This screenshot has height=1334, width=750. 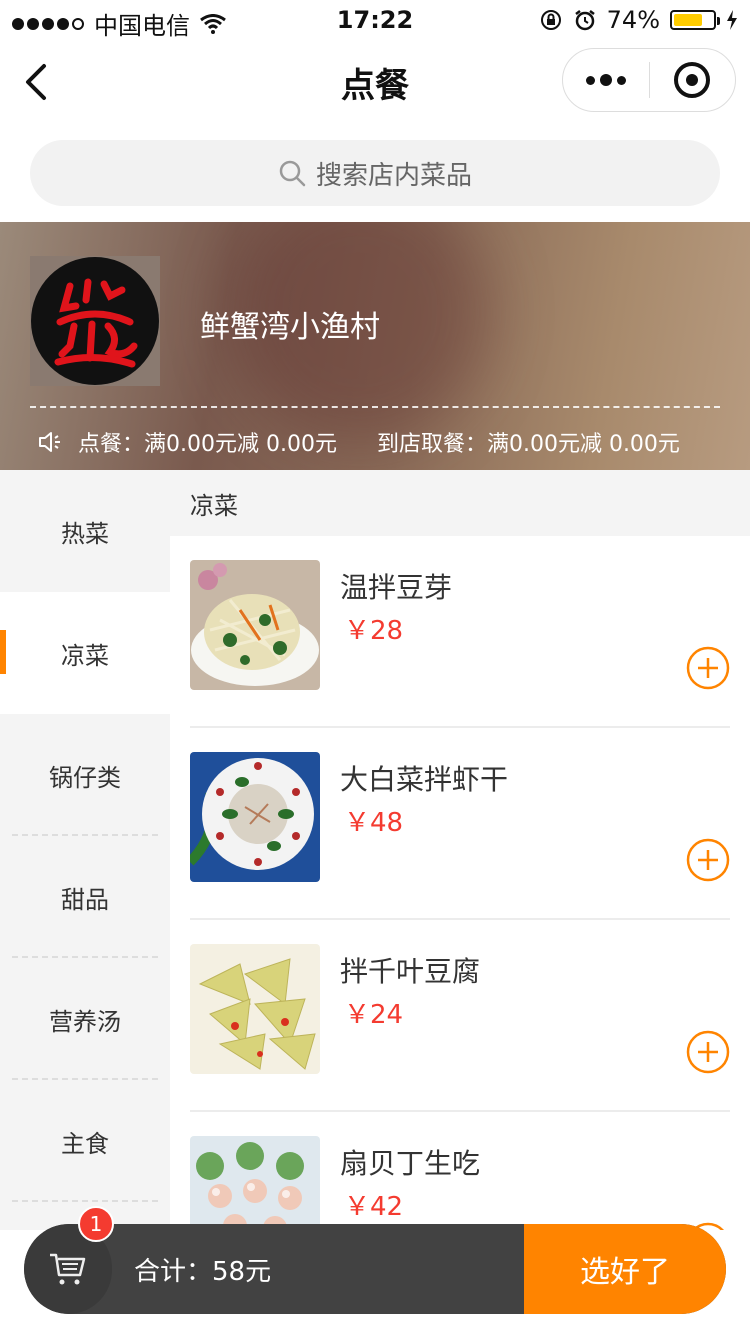 What do you see at coordinates (695, 20) in the screenshot?
I see `battery-icon` at bounding box center [695, 20].